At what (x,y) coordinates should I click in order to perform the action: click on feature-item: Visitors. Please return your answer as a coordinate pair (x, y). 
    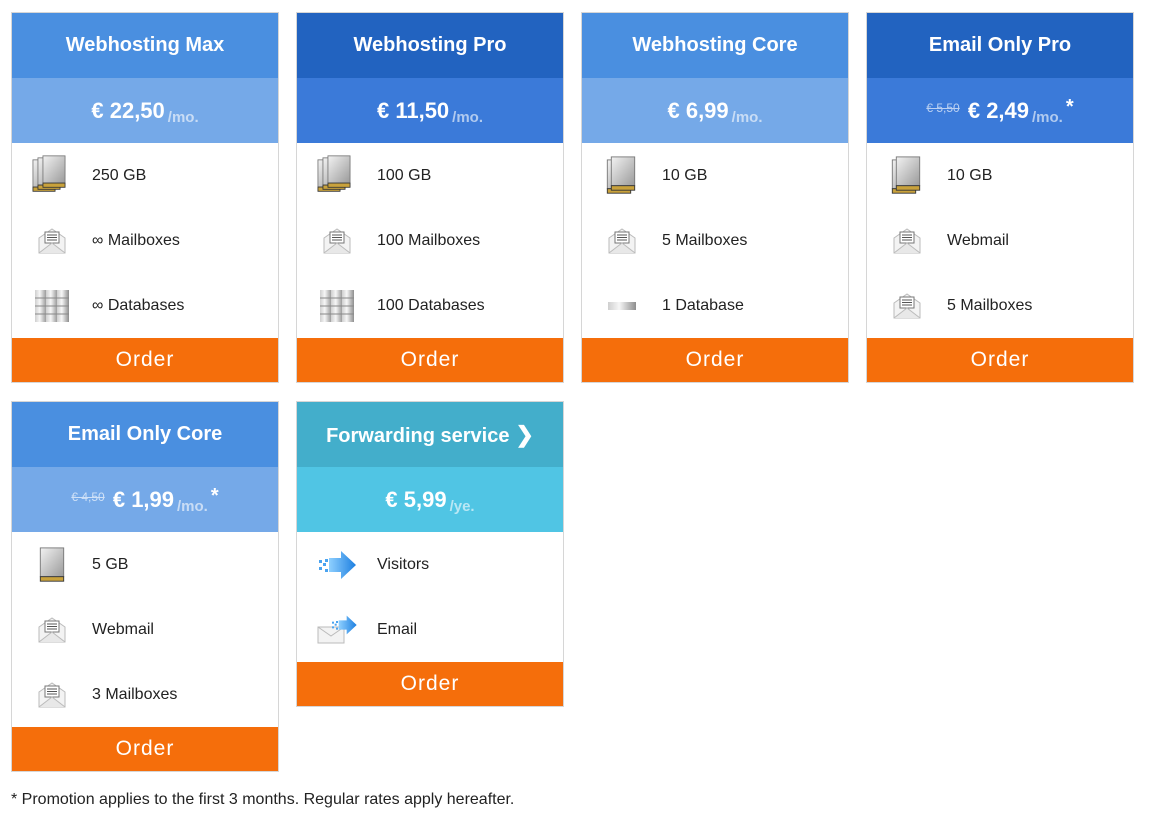
    Looking at the image, I should click on (430, 564).